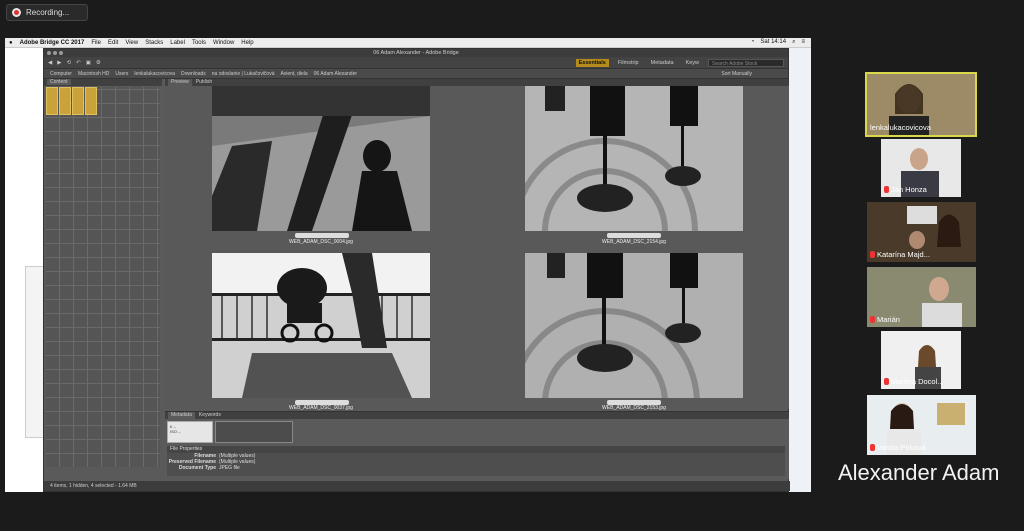 The width and height of the screenshot is (1024, 531). Describe the element at coordinates (113, 43) in the screenshot. I see `menu-edit: Edit` at that location.